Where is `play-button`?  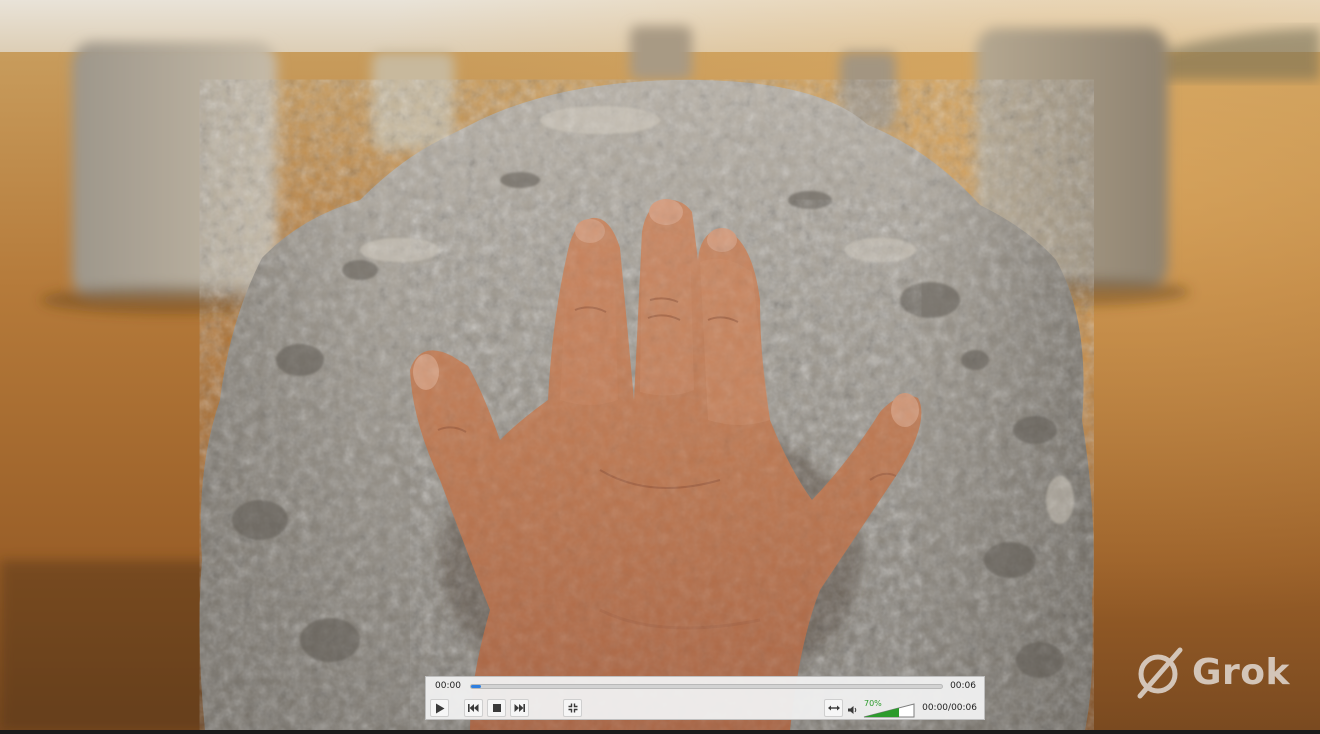 play-button is located at coordinates (439, 708).